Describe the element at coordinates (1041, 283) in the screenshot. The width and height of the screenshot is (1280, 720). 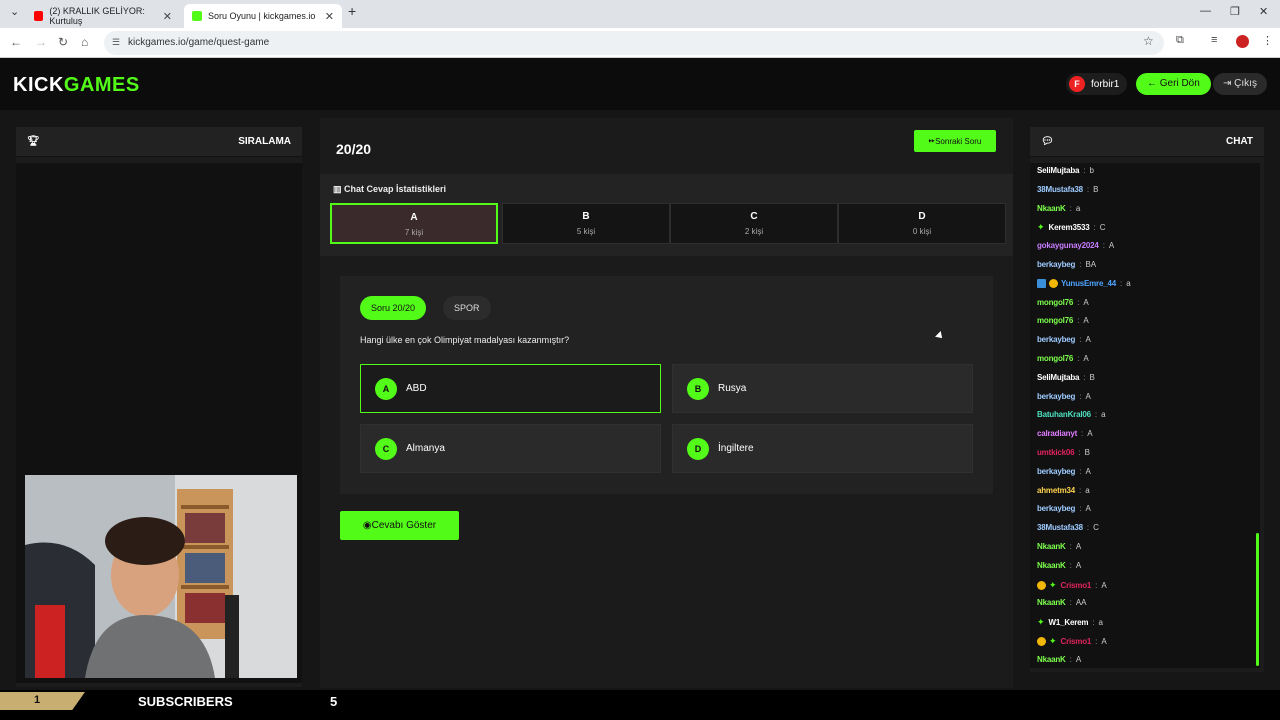
I see `moderator-badge-icon` at that location.